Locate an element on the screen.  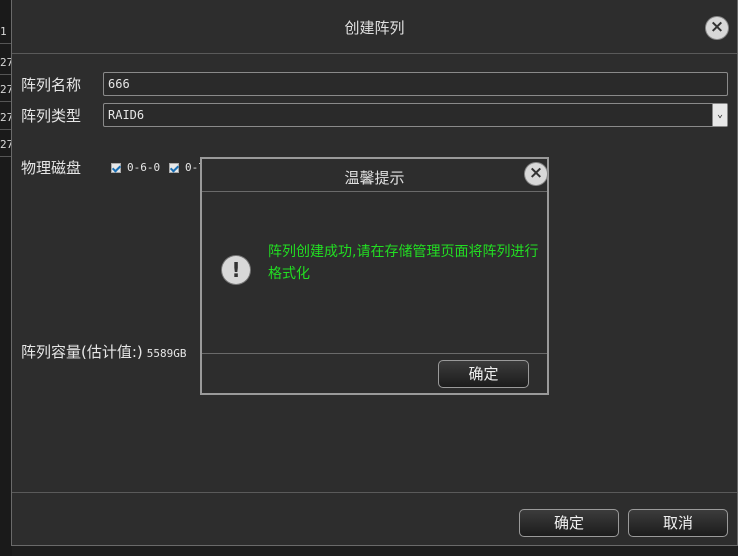
ok-button: 确定 is located at coordinates (569, 523).